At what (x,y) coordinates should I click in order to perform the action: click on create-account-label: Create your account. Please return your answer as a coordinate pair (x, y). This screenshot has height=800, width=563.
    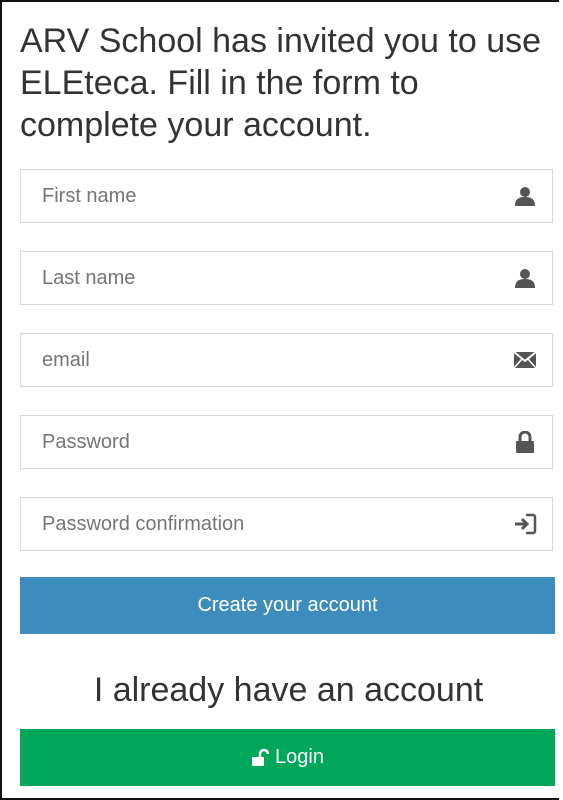
    Looking at the image, I should click on (287, 605).